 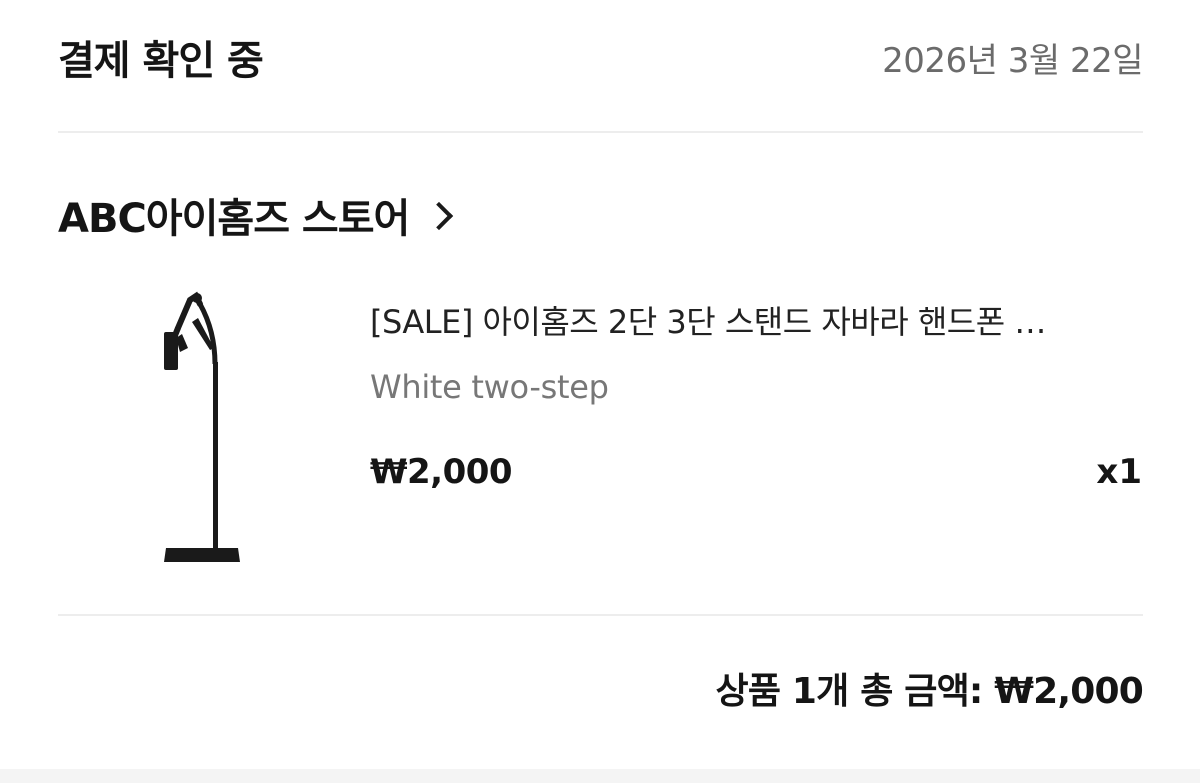 What do you see at coordinates (441, 472) in the screenshot?
I see `product-price: ₩2,000` at bounding box center [441, 472].